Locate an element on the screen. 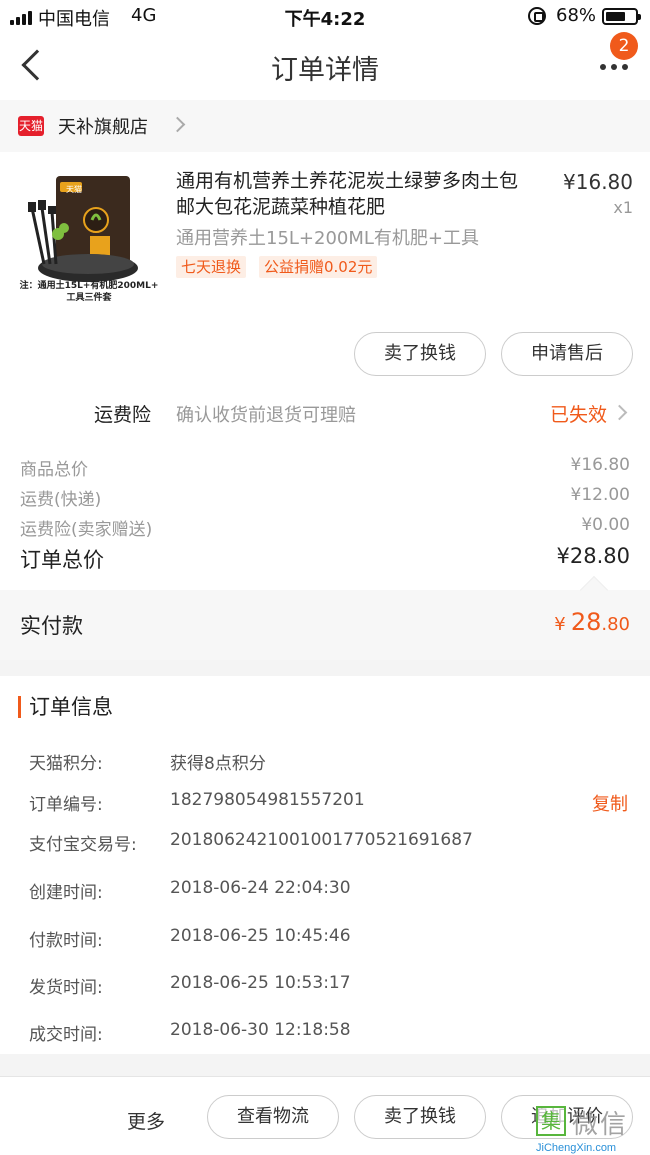 This screenshot has width=650, height=1155. info-value-shipped: 2018-06-25 10:53:17 is located at coordinates (260, 983).